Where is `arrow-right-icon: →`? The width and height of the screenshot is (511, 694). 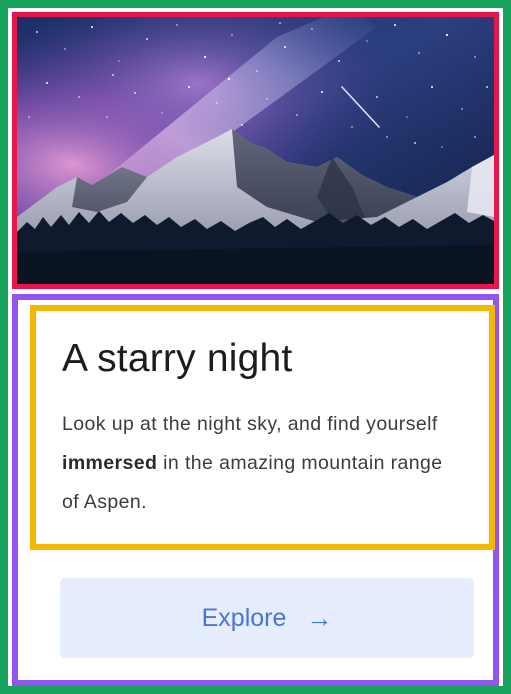
arrow-right-icon: → is located at coordinates (319, 618).